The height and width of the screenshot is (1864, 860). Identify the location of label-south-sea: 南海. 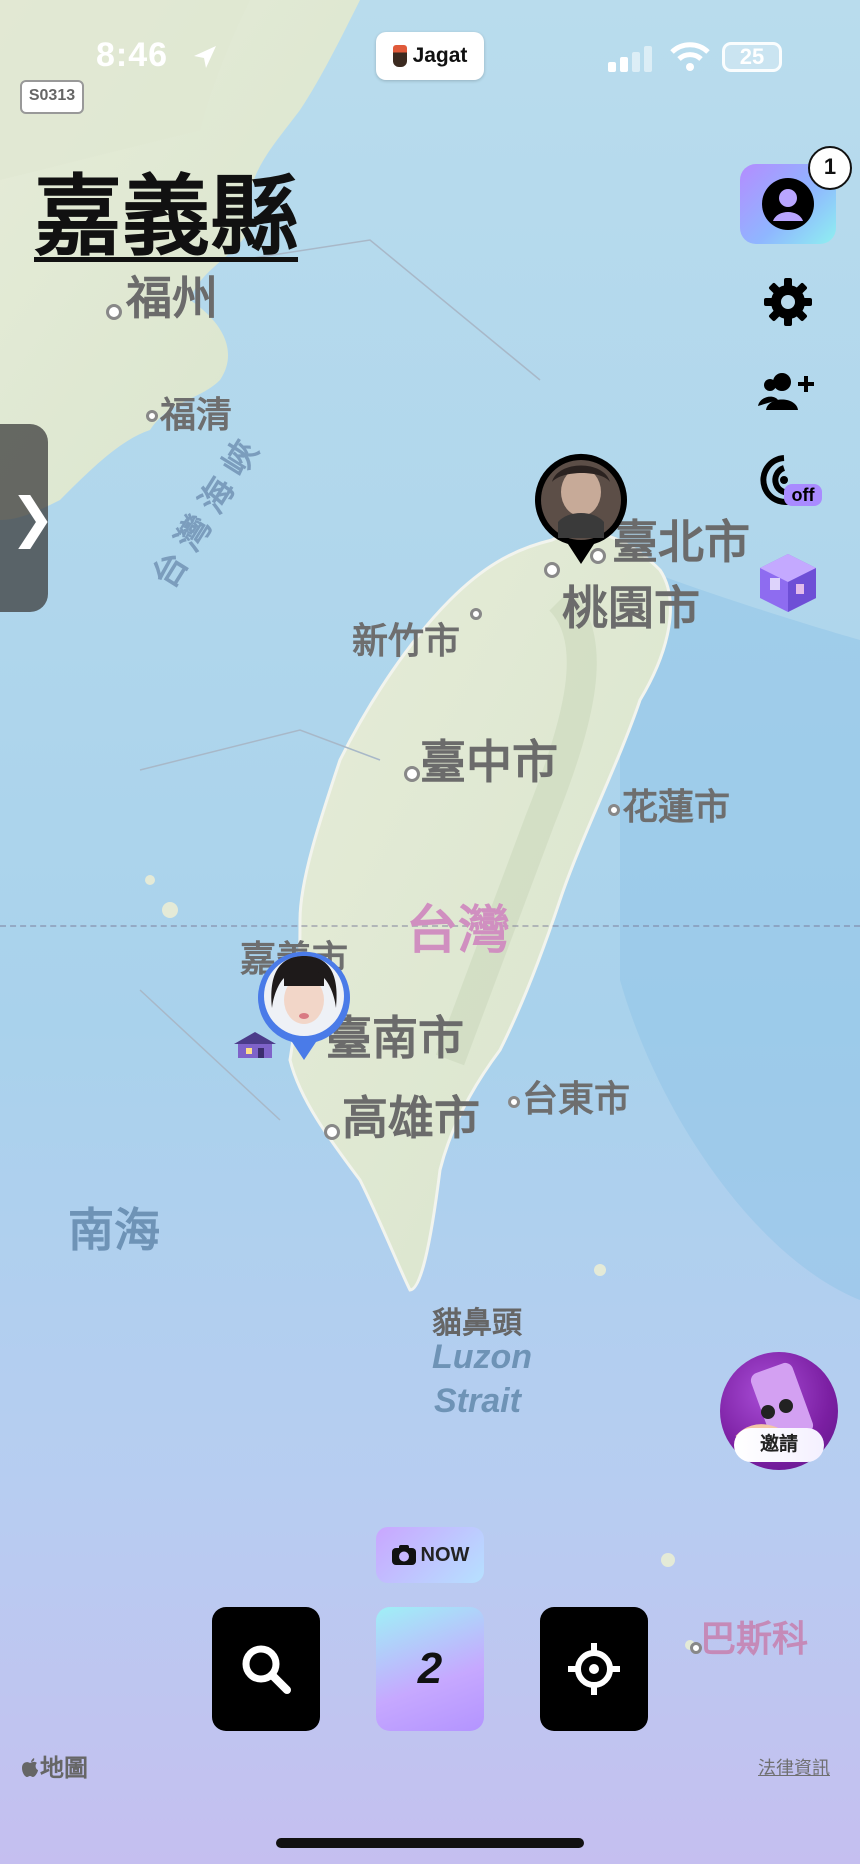
(114, 1230).